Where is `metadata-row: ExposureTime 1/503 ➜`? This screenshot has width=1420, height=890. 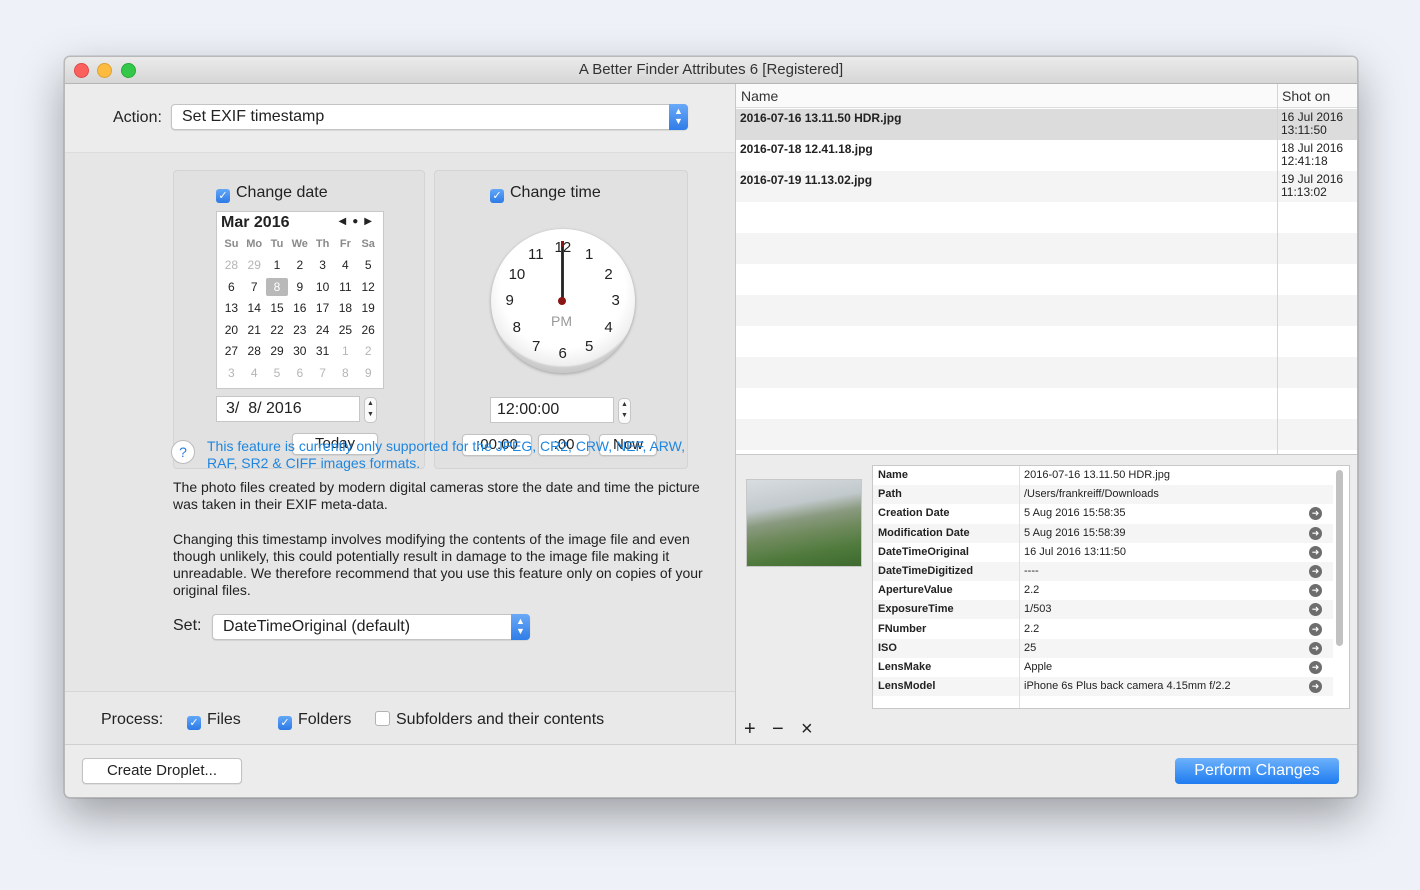 metadata-row: ExposureTime 1/503 ➜ is located at coordinates (1103, 610).